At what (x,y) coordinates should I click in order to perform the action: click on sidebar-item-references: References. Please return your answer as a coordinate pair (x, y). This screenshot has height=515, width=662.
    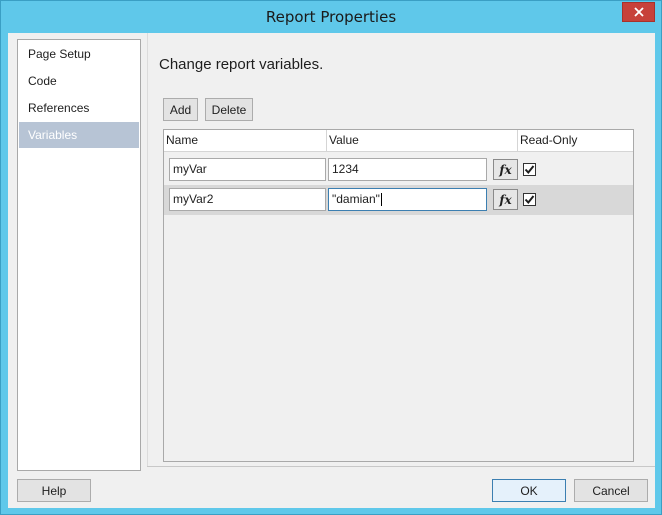
    Looking at the image, I should click on (79, 108).